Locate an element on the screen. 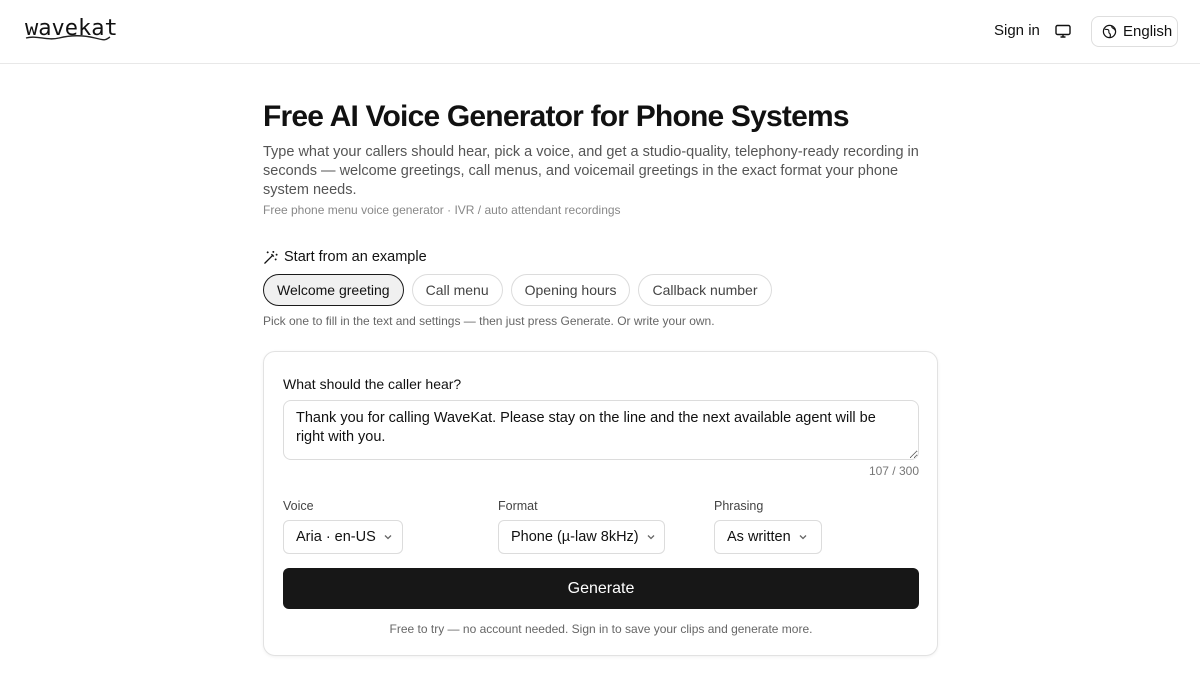  voice-value: Aria · en-US is located at coordinates (336, 537).